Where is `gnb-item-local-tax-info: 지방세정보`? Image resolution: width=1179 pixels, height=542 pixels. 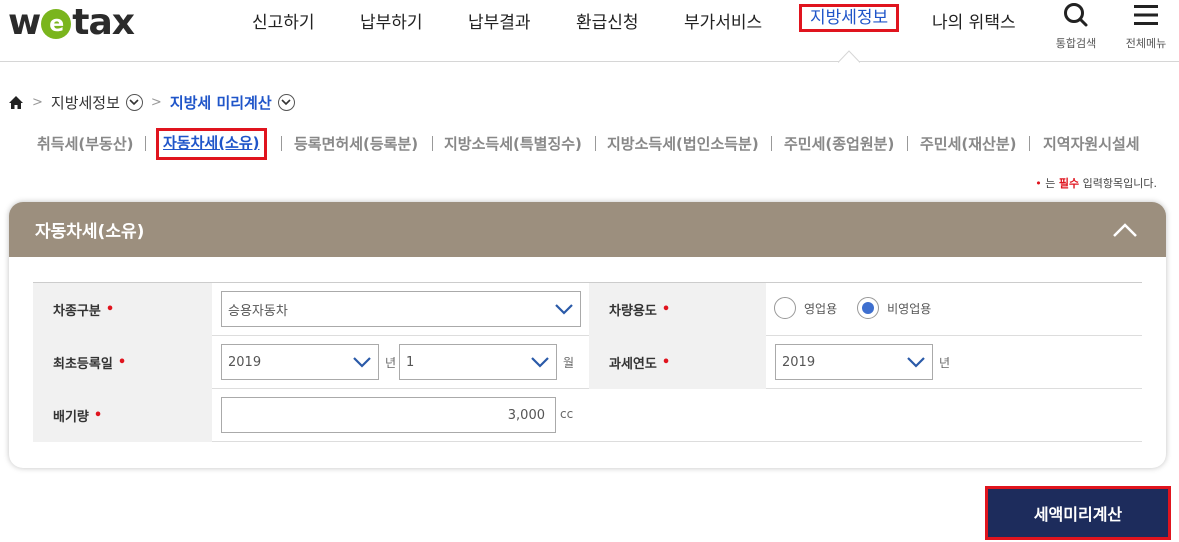
gnb-item-local-tax-info: 지방세정보 is located at coordinates (849, 18).